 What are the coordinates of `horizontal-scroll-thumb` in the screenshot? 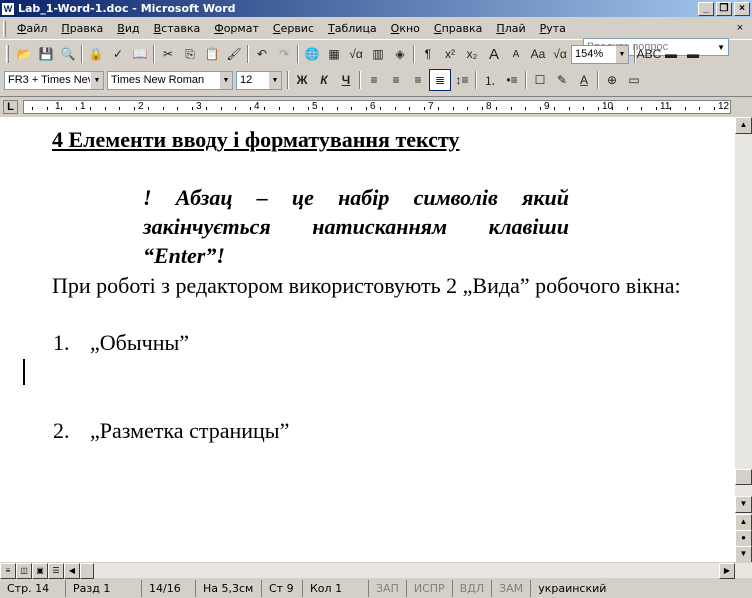 It's located at (87, 571).